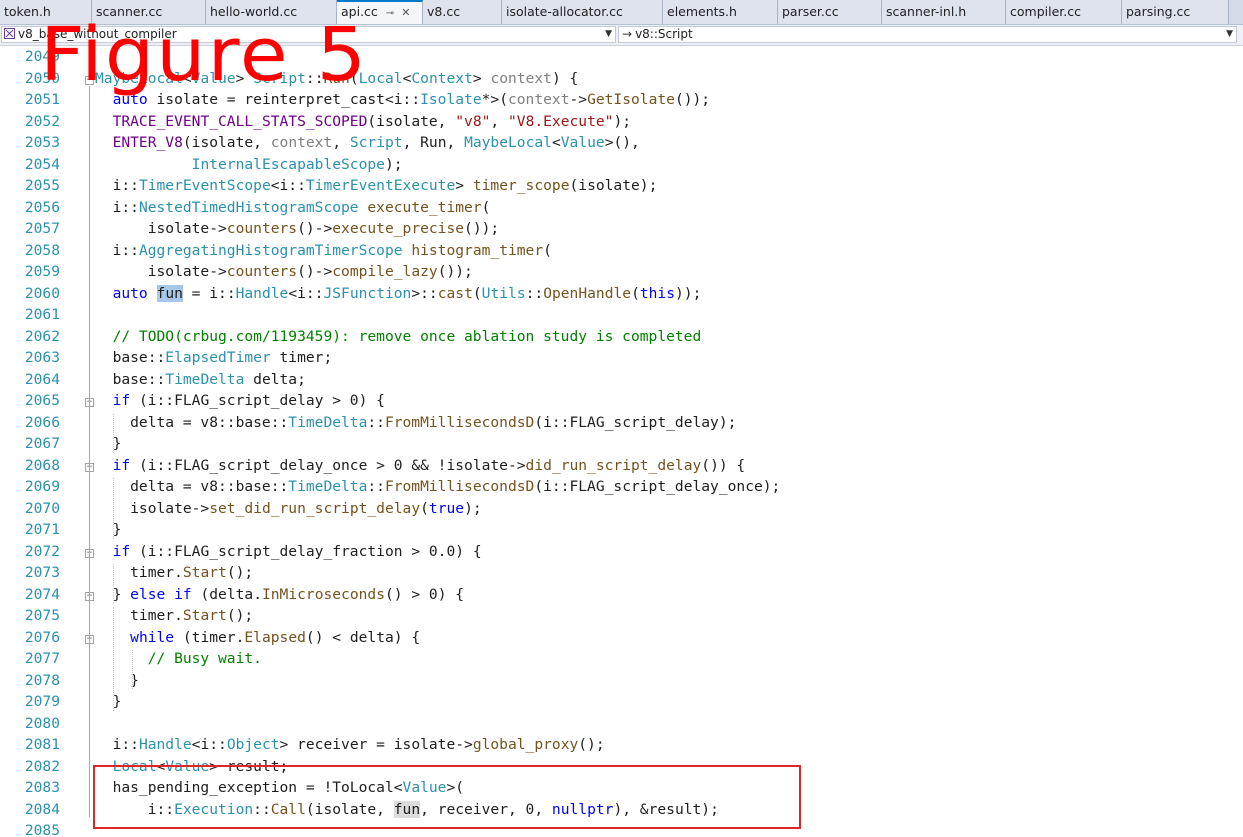  What do you see at coordinates (42, 357) in the screenshot?
I see `line-number: 2063` at bounding box center [42, 357].